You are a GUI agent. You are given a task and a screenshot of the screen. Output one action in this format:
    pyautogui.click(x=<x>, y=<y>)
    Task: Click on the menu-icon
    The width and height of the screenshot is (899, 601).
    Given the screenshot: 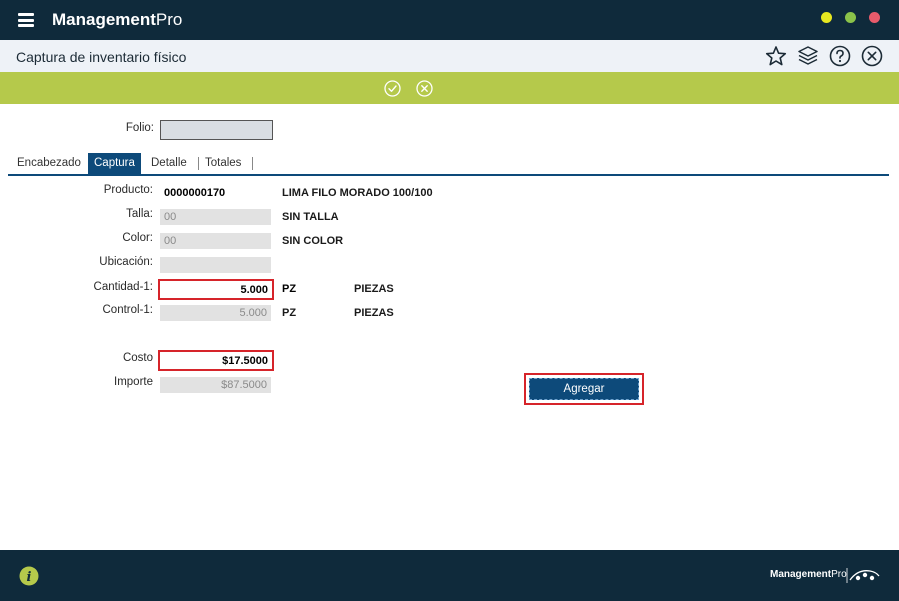 What is the action you would take?
    pyautogui.click(x=26, y=20)
    